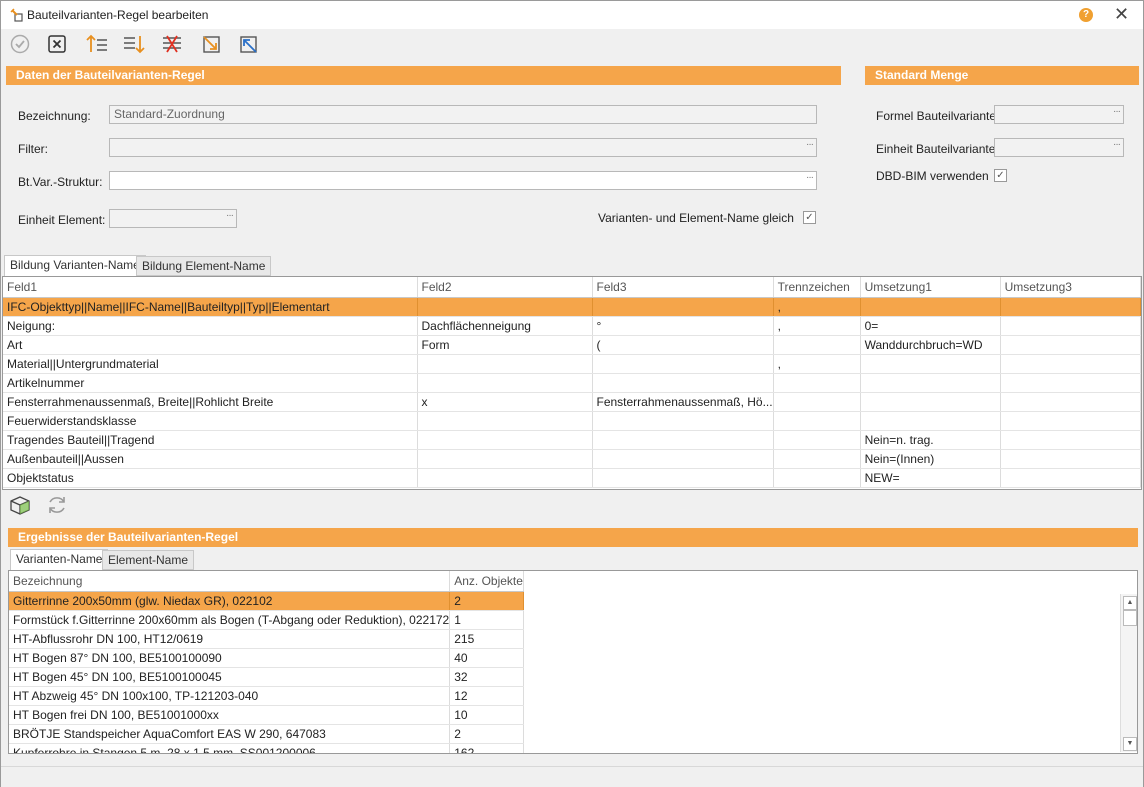 This screenshot has height=787, width=1144. I want to click on results-scrollbar: ▲ ▼, so click(1128, 673).